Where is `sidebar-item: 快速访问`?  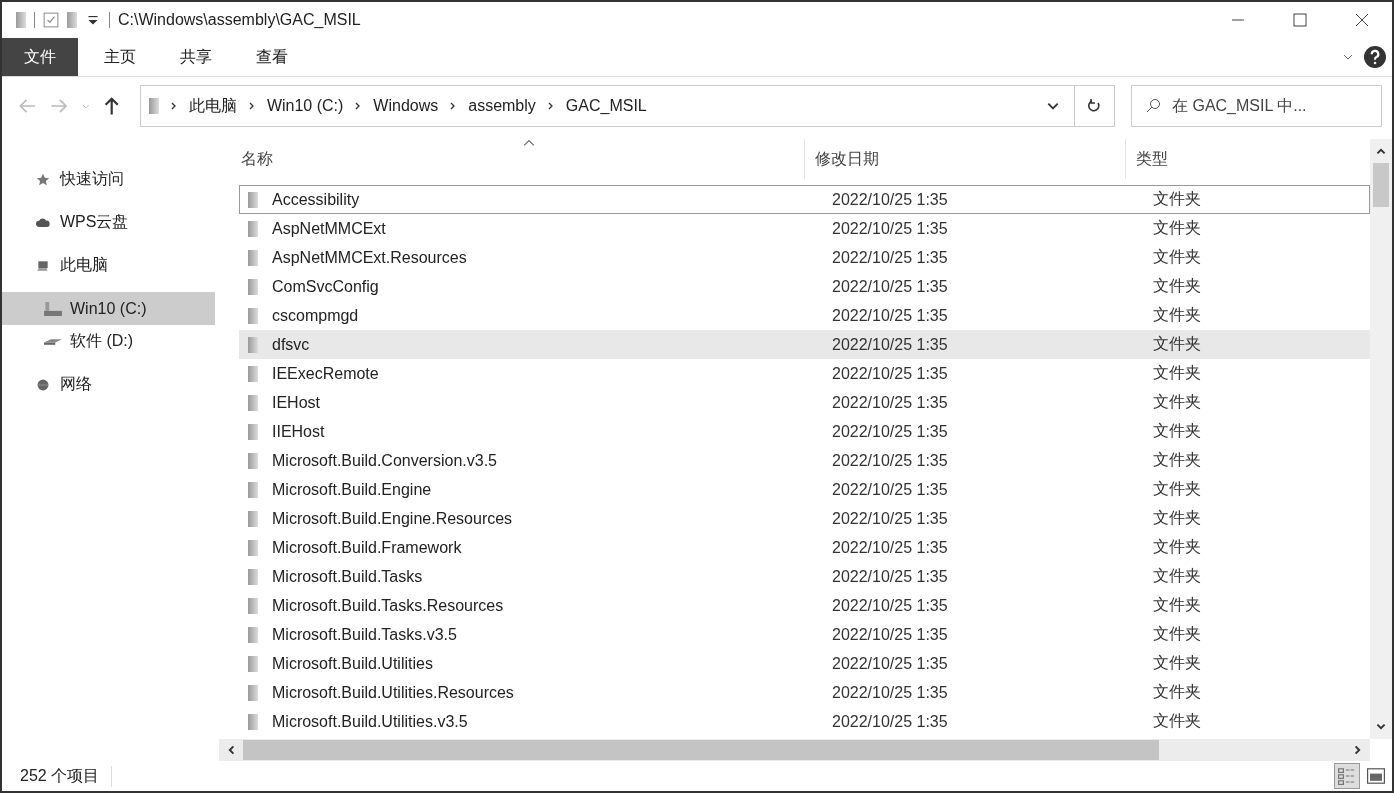 sidebar-item: 快速访问 is located at coordinates (108, 179).